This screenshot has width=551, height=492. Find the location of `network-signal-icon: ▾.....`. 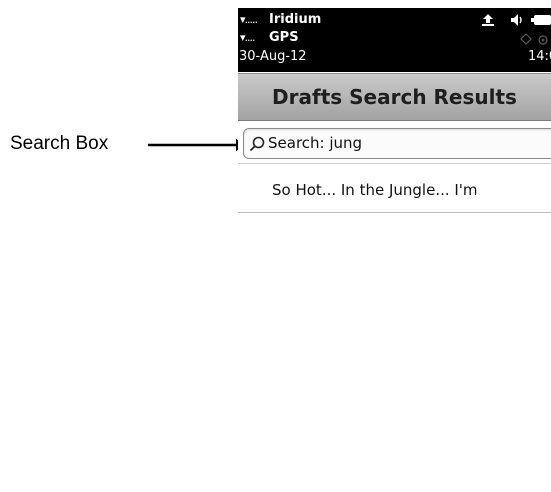

network-signal-icon: ▾..... is located at coordinates (249, 19).